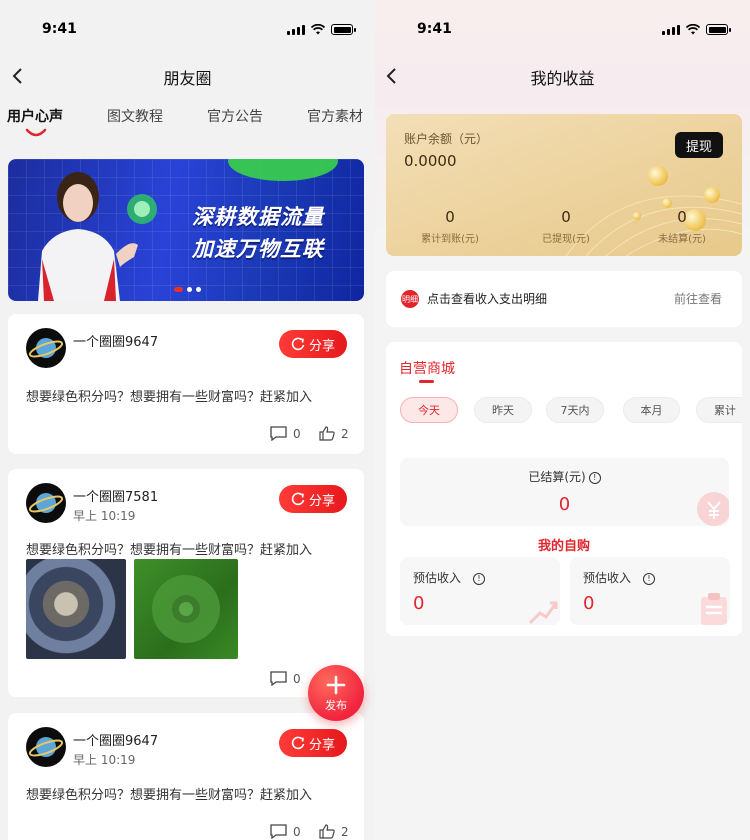 The height and width of the screenshot is (840, 750). What do you see at coordinates (335, 116) in the screenshot?
I see `tab-materials: 官方素材` at bounding box center [335, 116].